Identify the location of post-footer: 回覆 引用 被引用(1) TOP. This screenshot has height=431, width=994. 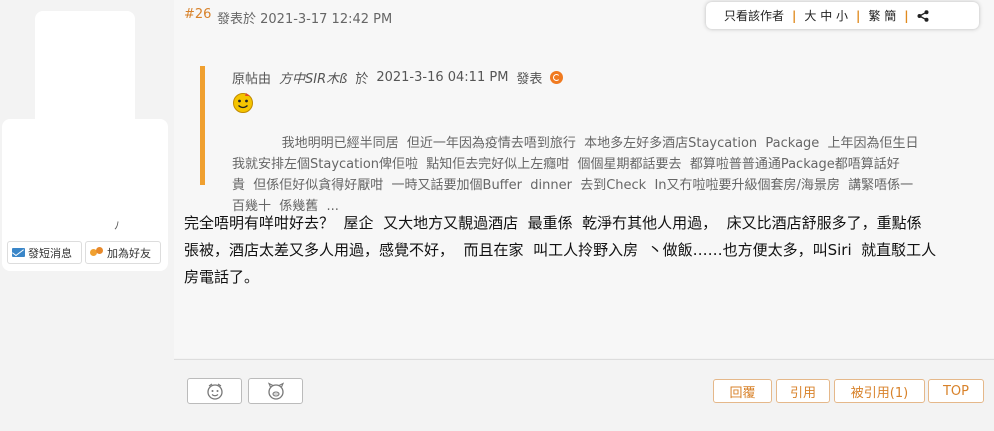
(584, 389).